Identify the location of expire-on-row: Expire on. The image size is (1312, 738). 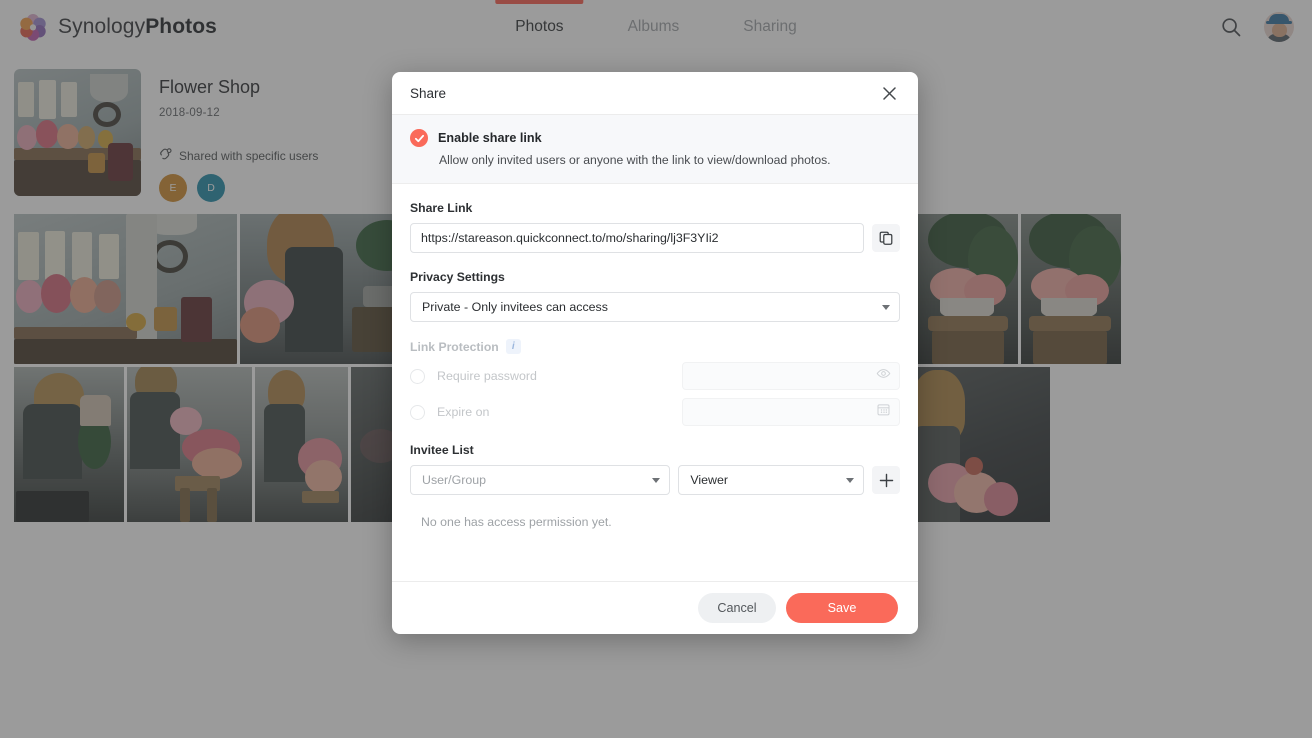
(655, 412).